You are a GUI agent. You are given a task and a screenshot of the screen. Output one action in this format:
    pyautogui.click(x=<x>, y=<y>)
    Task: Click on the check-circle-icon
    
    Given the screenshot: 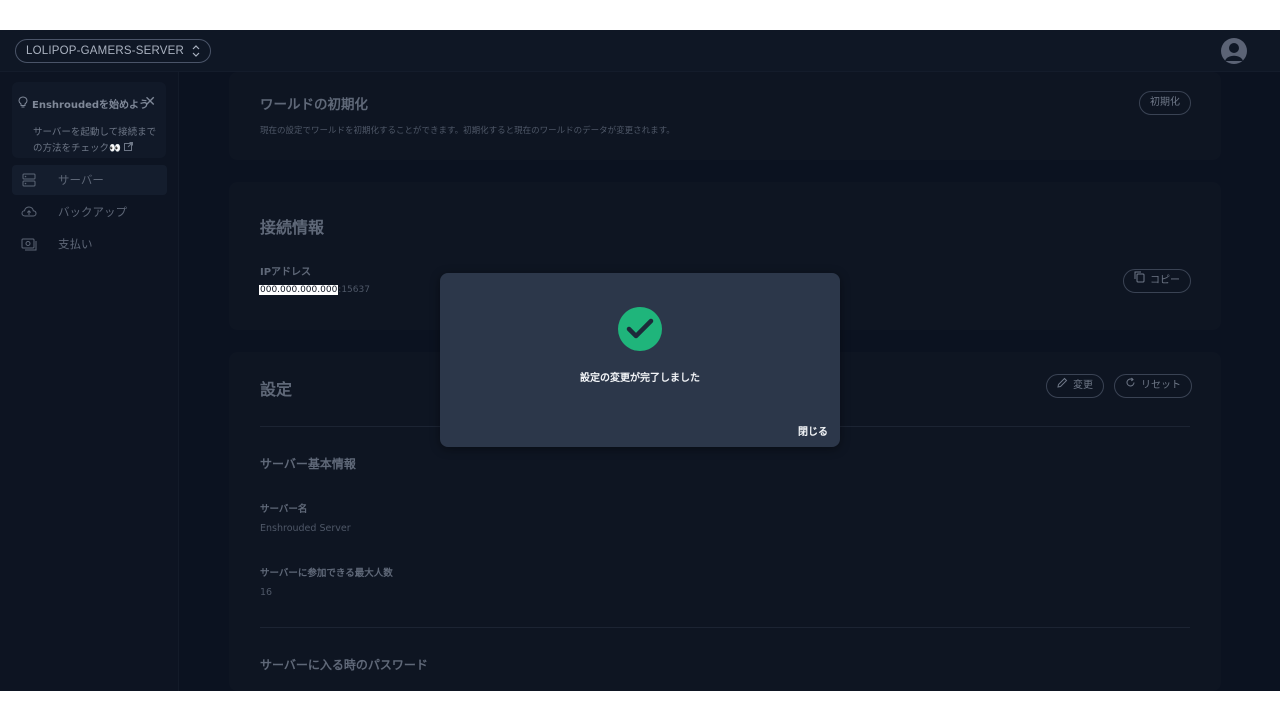 What is the action you would take?
    pyautogui.click(x=640, y=329)
    